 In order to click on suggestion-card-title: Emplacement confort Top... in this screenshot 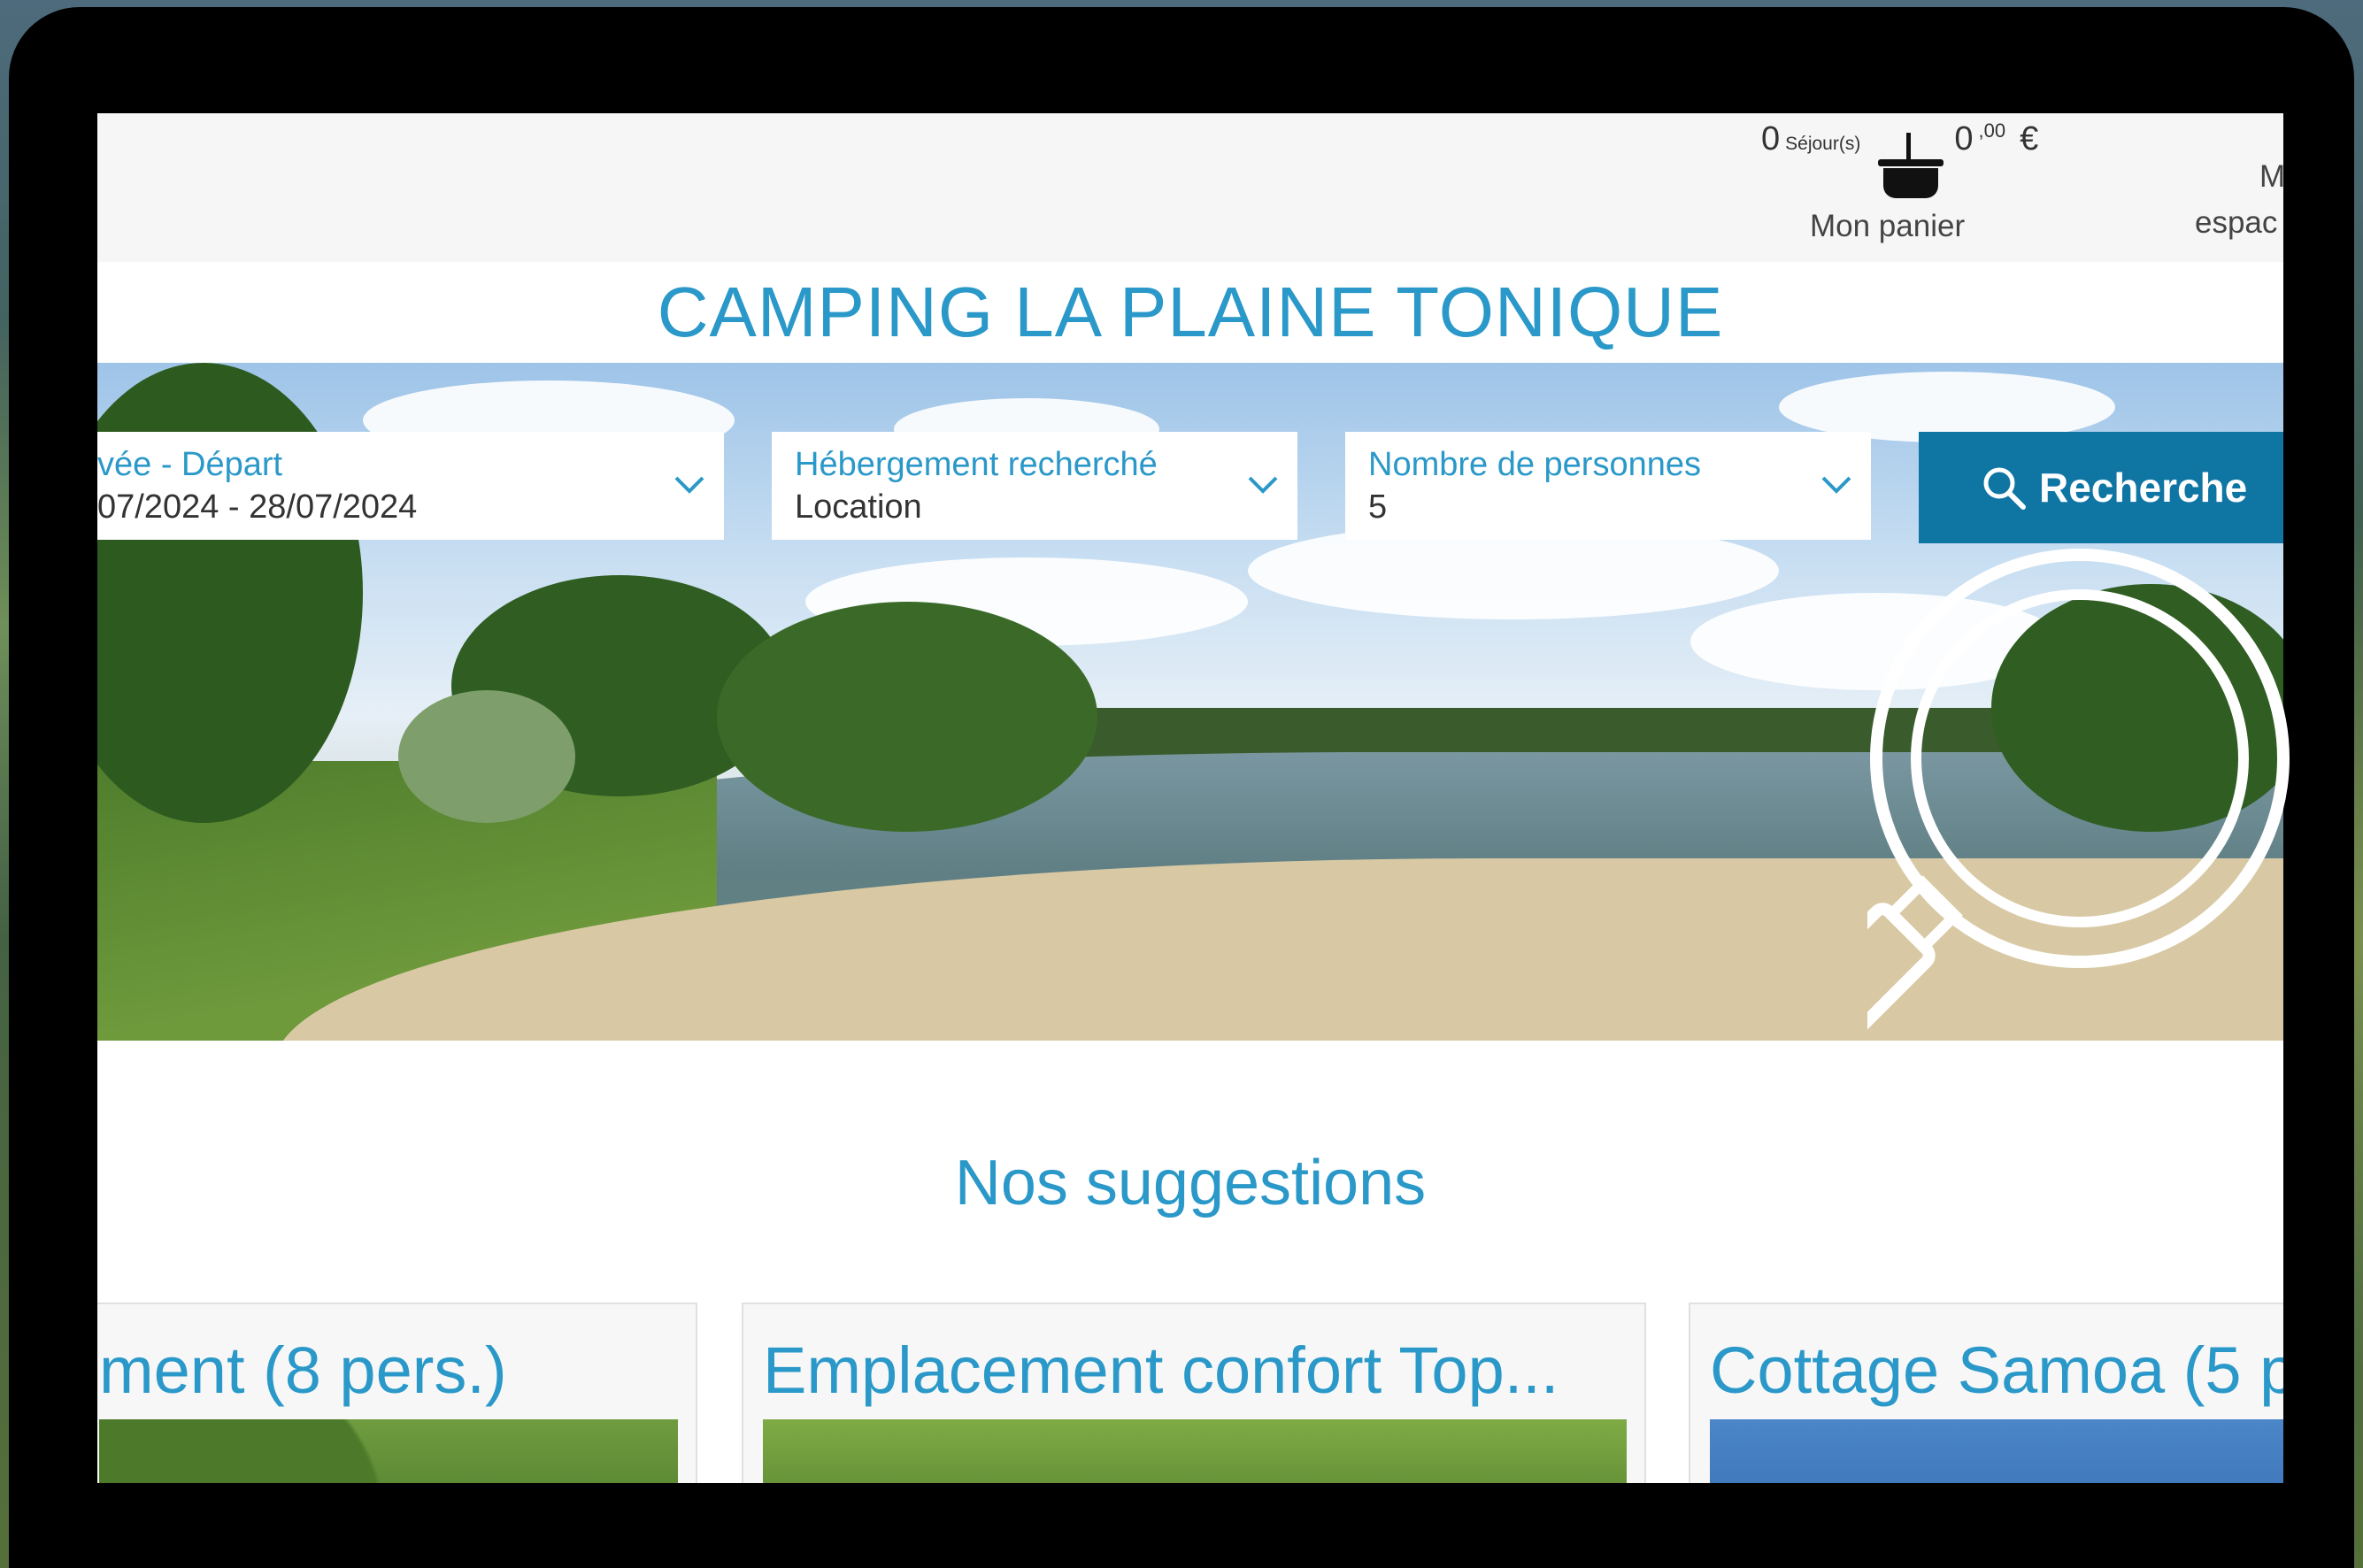, I will do `click(1161, 1370)`.